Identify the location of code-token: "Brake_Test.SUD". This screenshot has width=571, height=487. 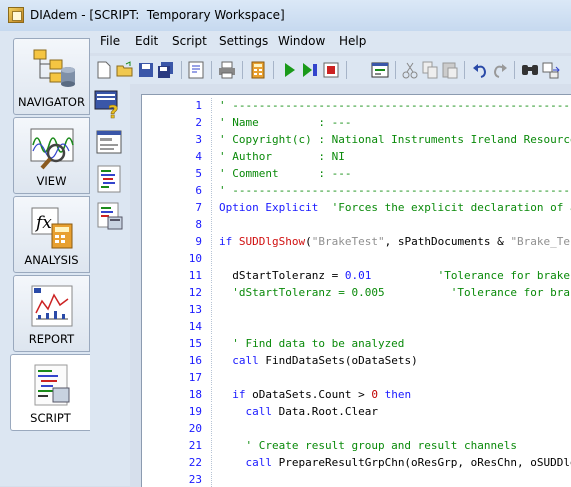
(540, 241).